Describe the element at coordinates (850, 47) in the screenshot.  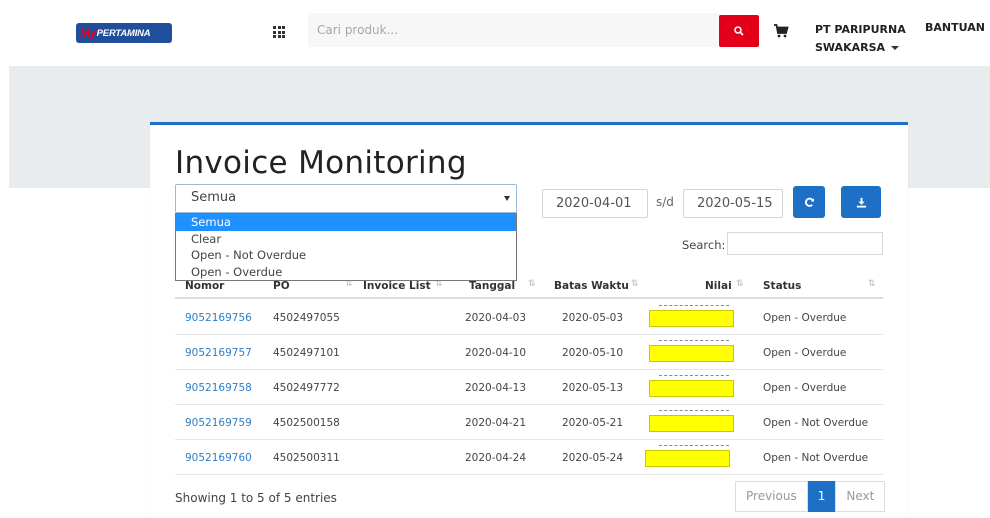
I see `company-name-line2: SWAKARSA` at that location.